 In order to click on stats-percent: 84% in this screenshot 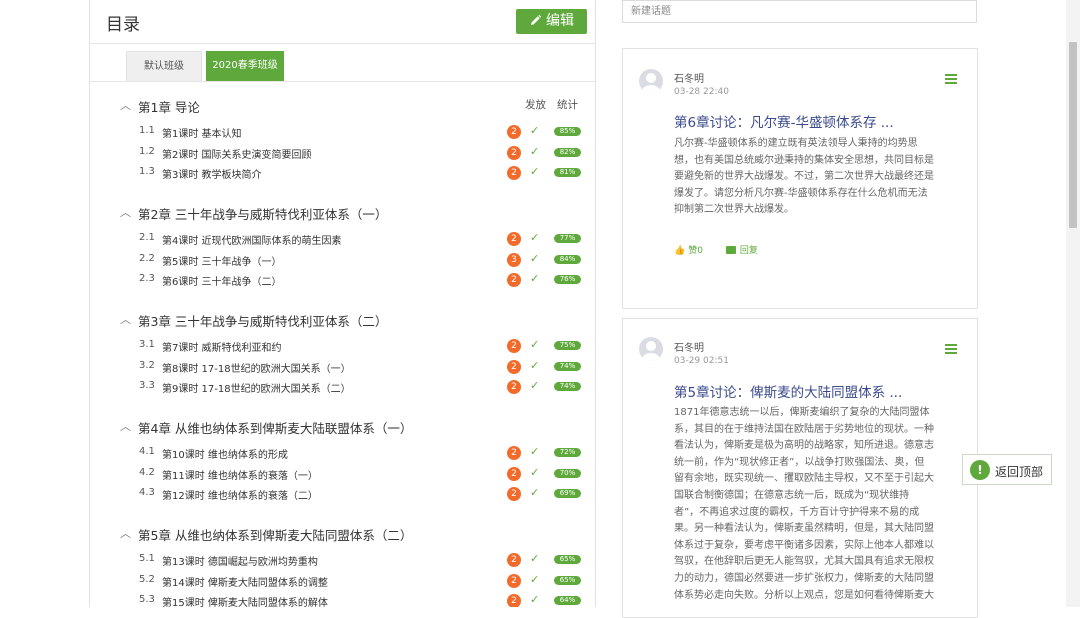, I will do `click(567, 259)`.